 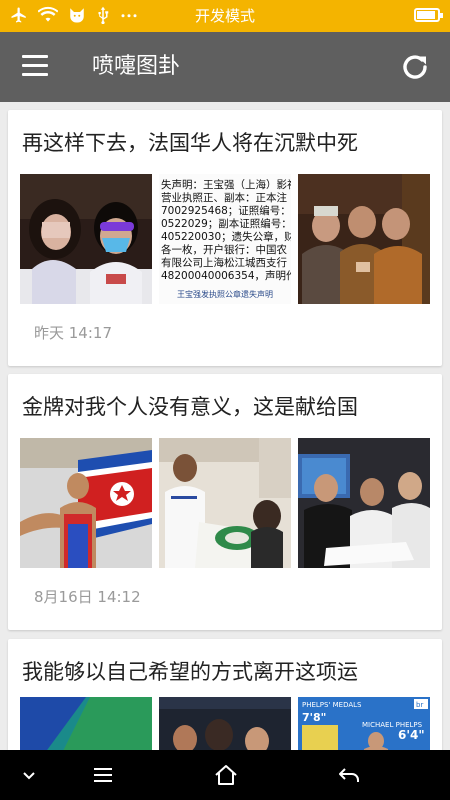 I want to click on notice-line: 0522029；副本证照编号：, so click(x=226, y=223).